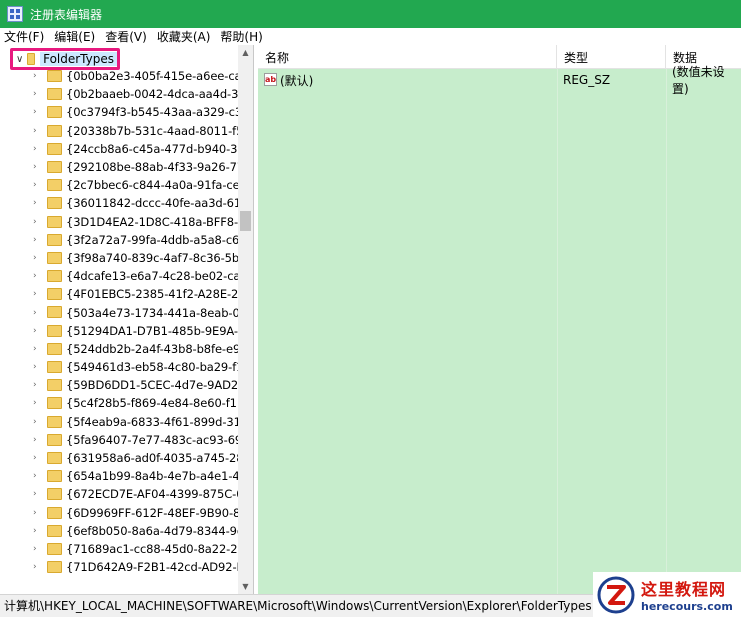  Describe the element at coordinates (557, 331) in the screenshot. I see `column-divider` at that location.